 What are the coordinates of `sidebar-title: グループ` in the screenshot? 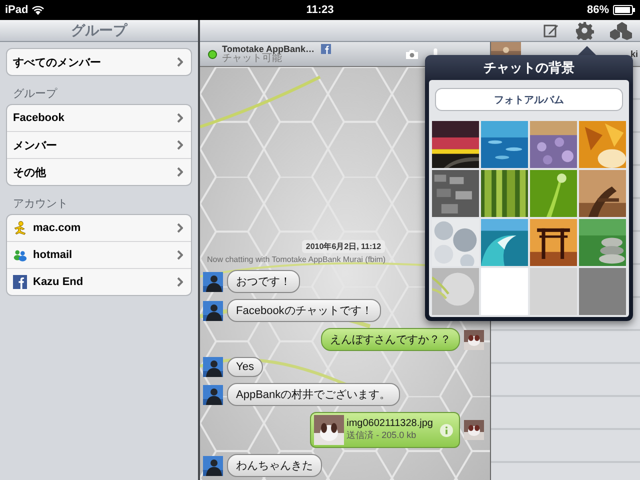 It's located at (99, 31).